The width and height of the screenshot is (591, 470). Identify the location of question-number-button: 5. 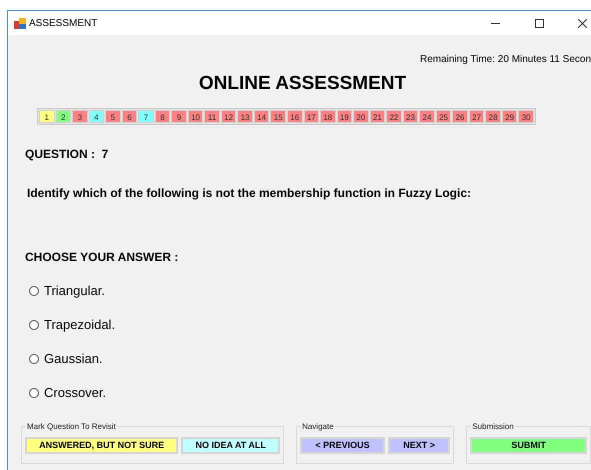
(113, 116).